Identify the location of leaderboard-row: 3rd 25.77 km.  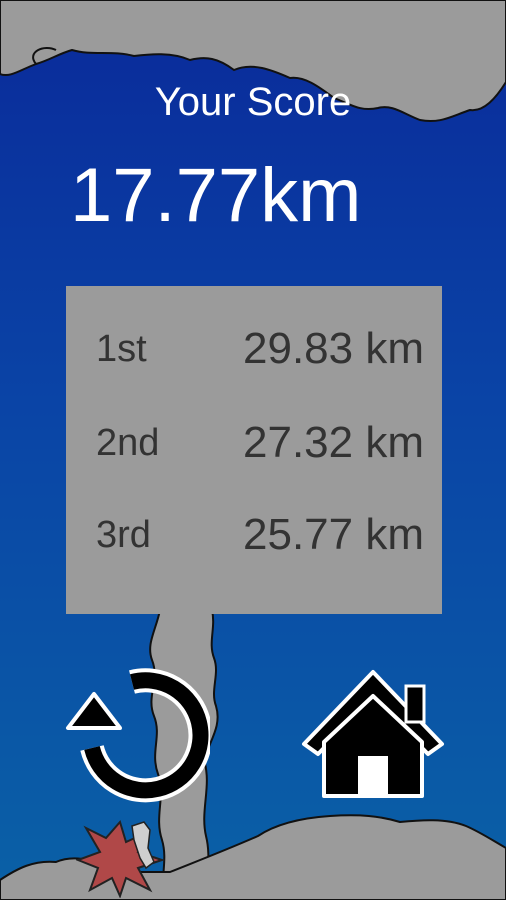
(254, 530).